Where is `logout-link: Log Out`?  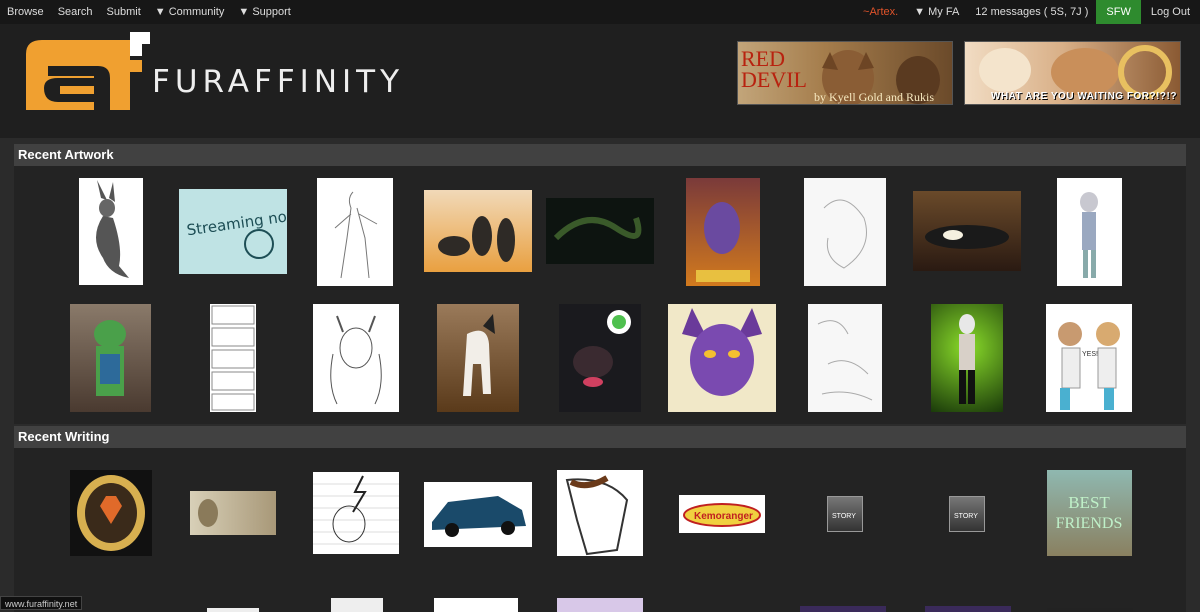 logout-link: Log Out is located at coordinates (1170, 12).